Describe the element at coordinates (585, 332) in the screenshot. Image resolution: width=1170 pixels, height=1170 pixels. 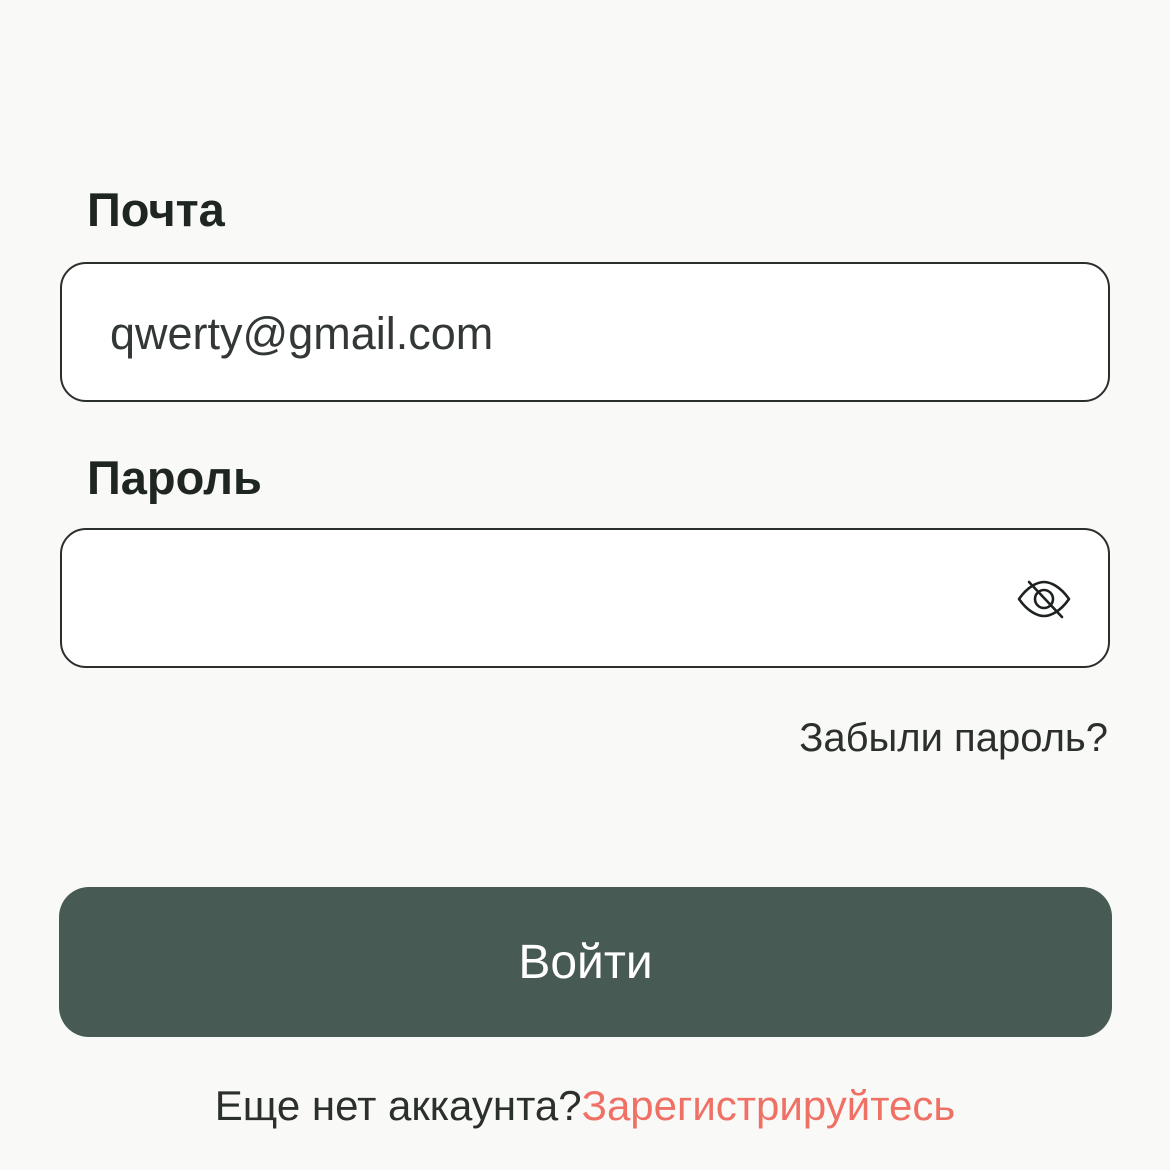
I see `email-field: qwerty@gmail.com` at that location.